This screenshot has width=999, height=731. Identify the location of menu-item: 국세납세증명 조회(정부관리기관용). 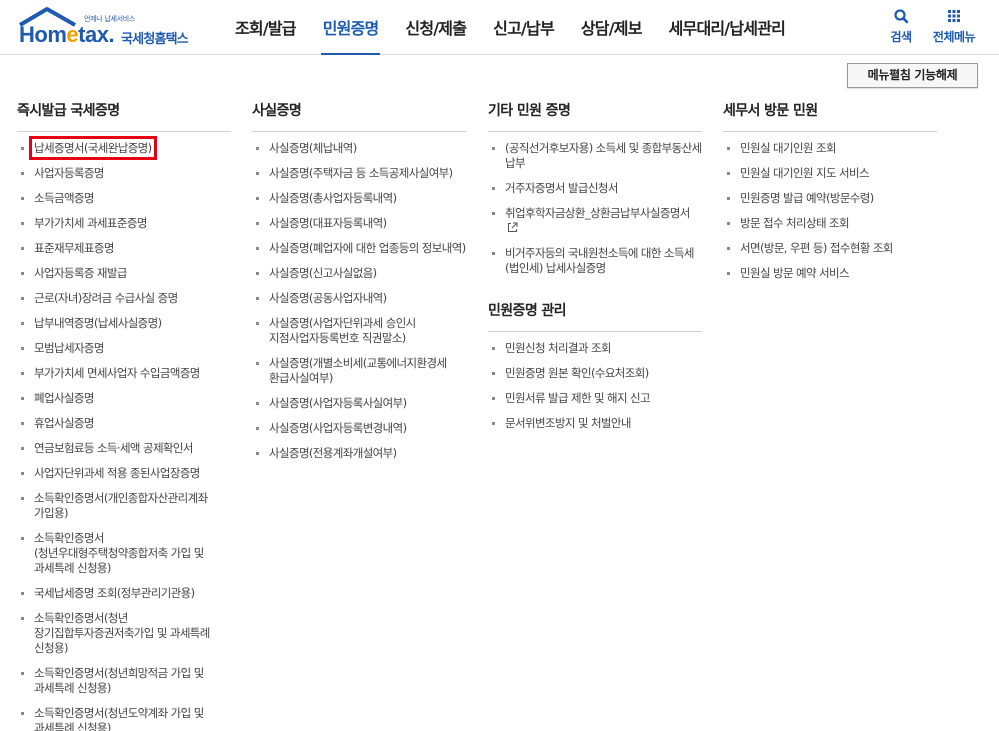
(124, 593).